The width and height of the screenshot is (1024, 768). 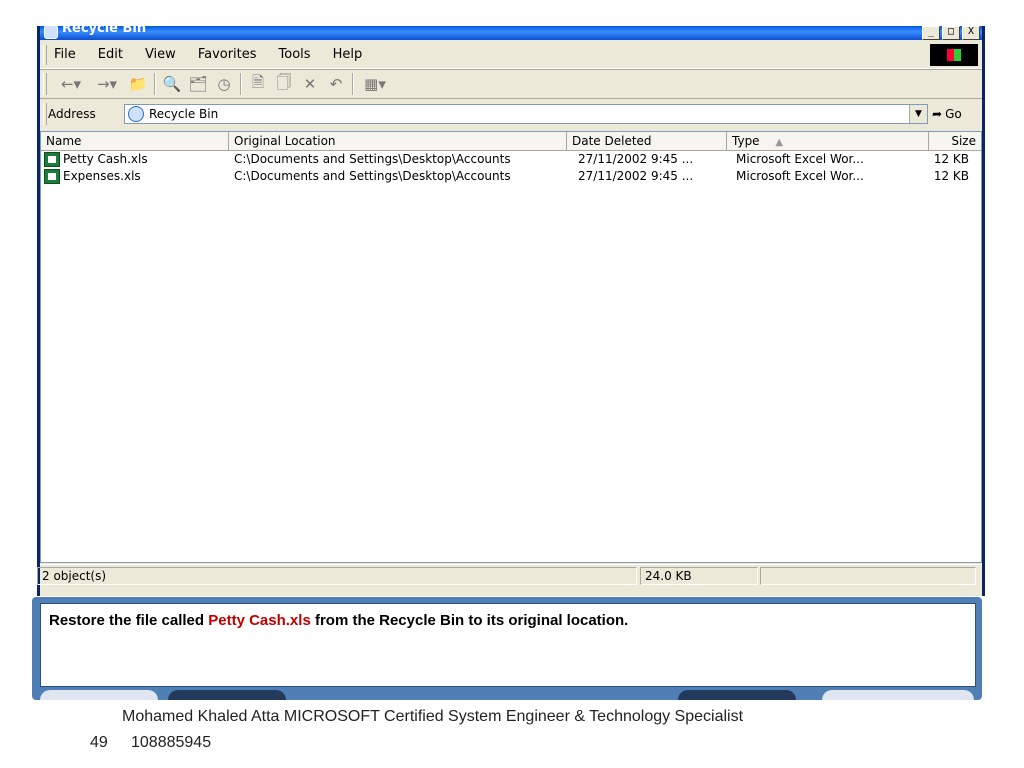 What do you see at coordinates (295, 54) in the screenshot?
I see `menu-tools: Tools` at bounding box center [295, 54].